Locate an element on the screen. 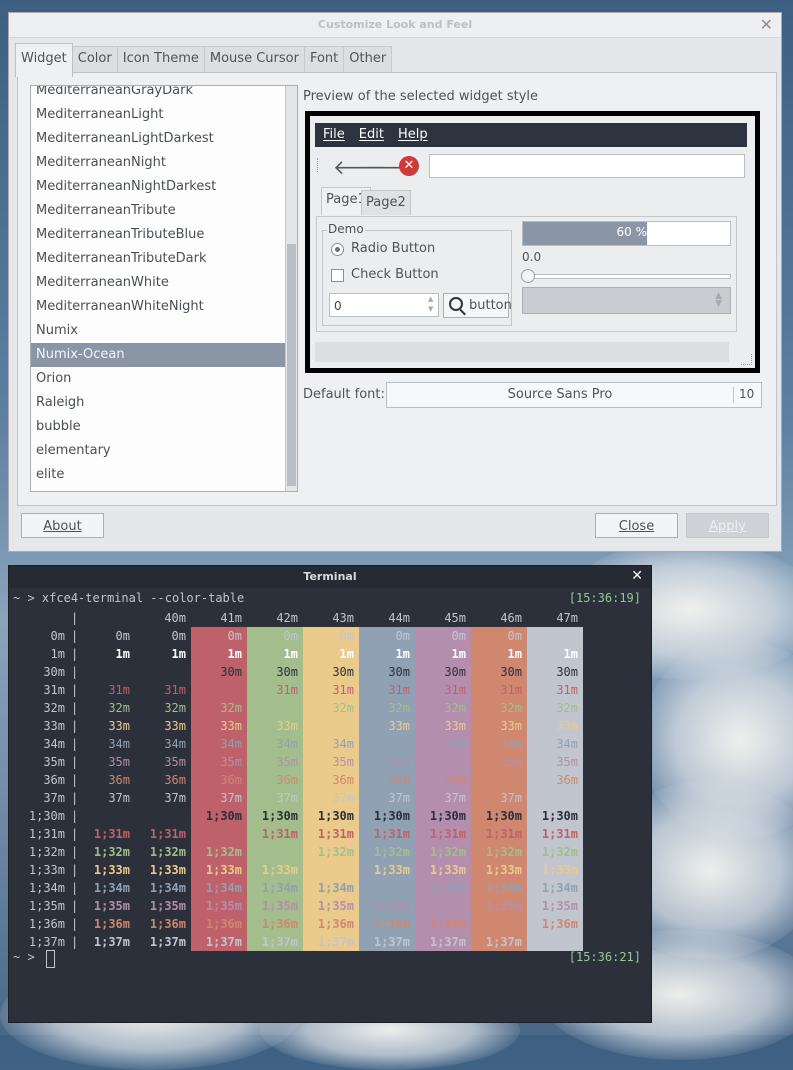 This screenshot has width=793, height=1070. terminal-cursor is located at coordinates (50, 959).